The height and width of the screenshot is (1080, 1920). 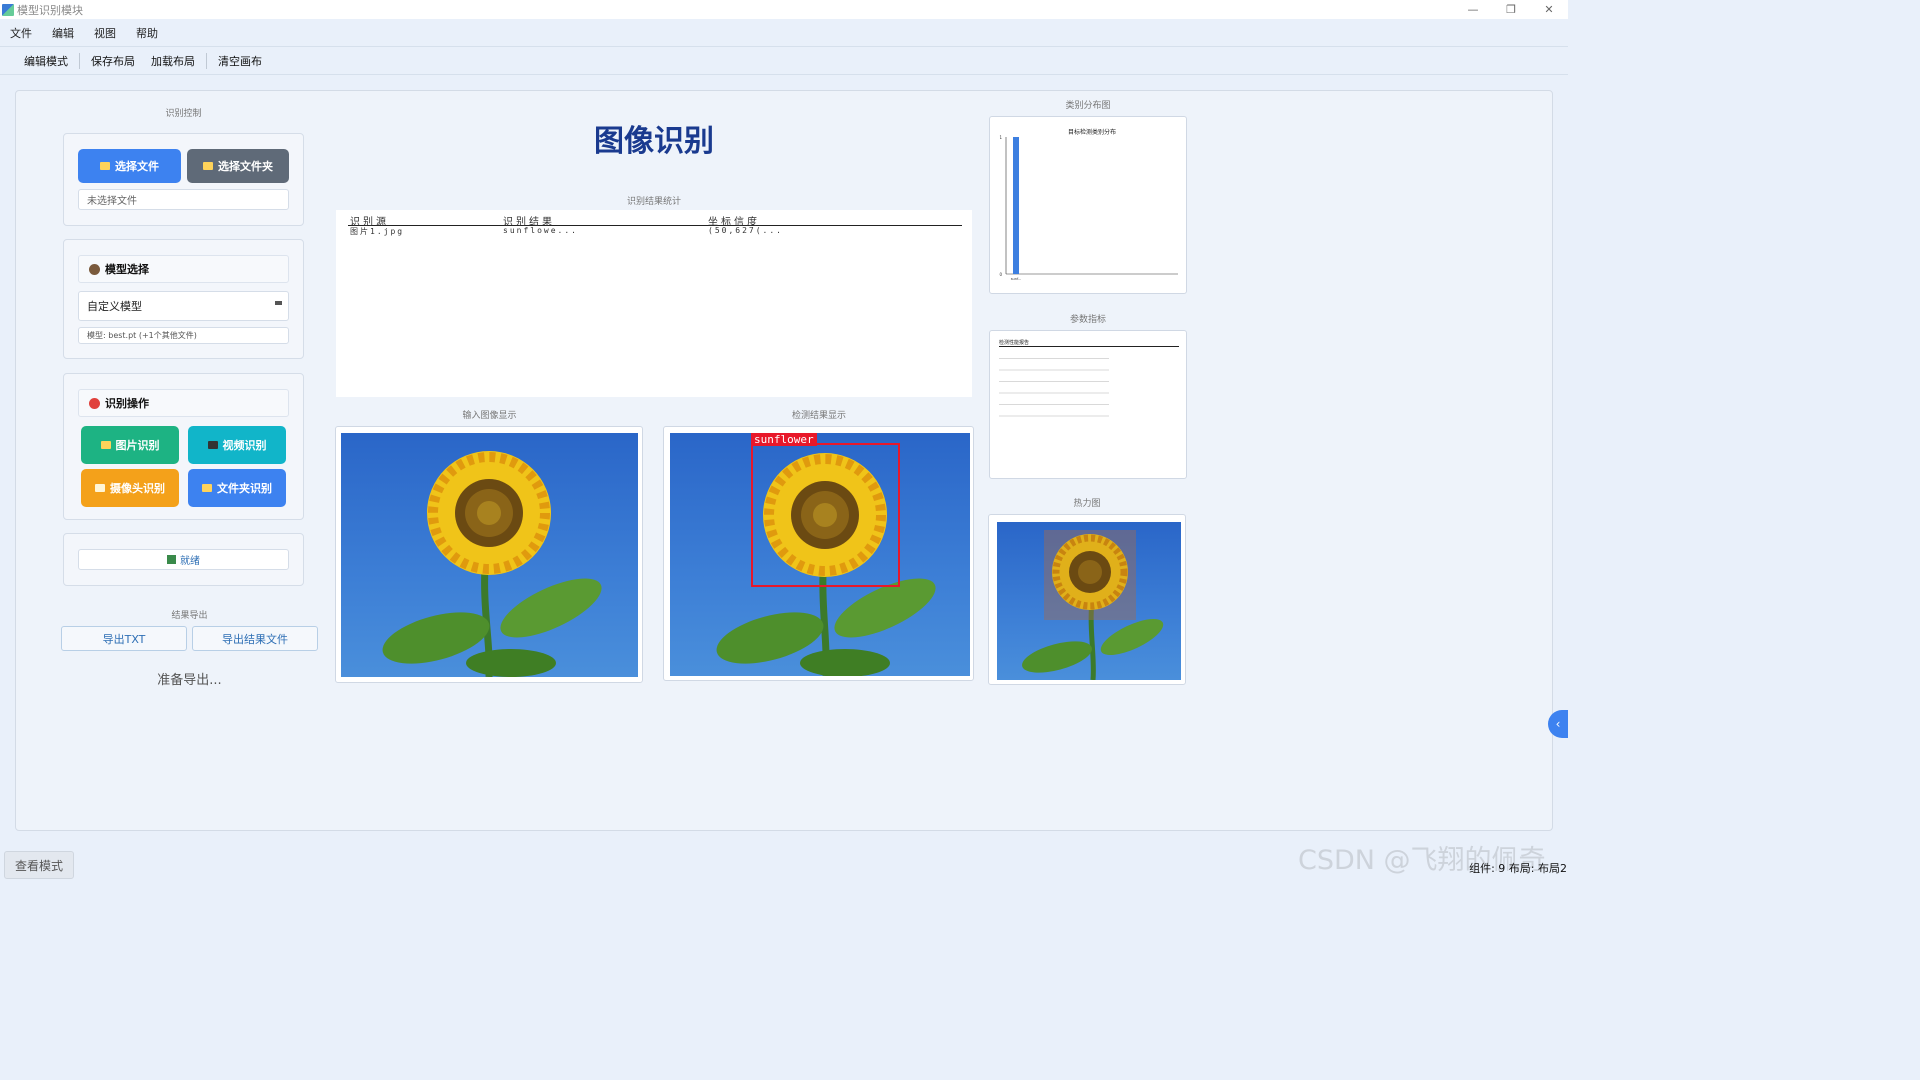 I want to click on result-image-label: 检测结果显示, so click(x=818, y=416).